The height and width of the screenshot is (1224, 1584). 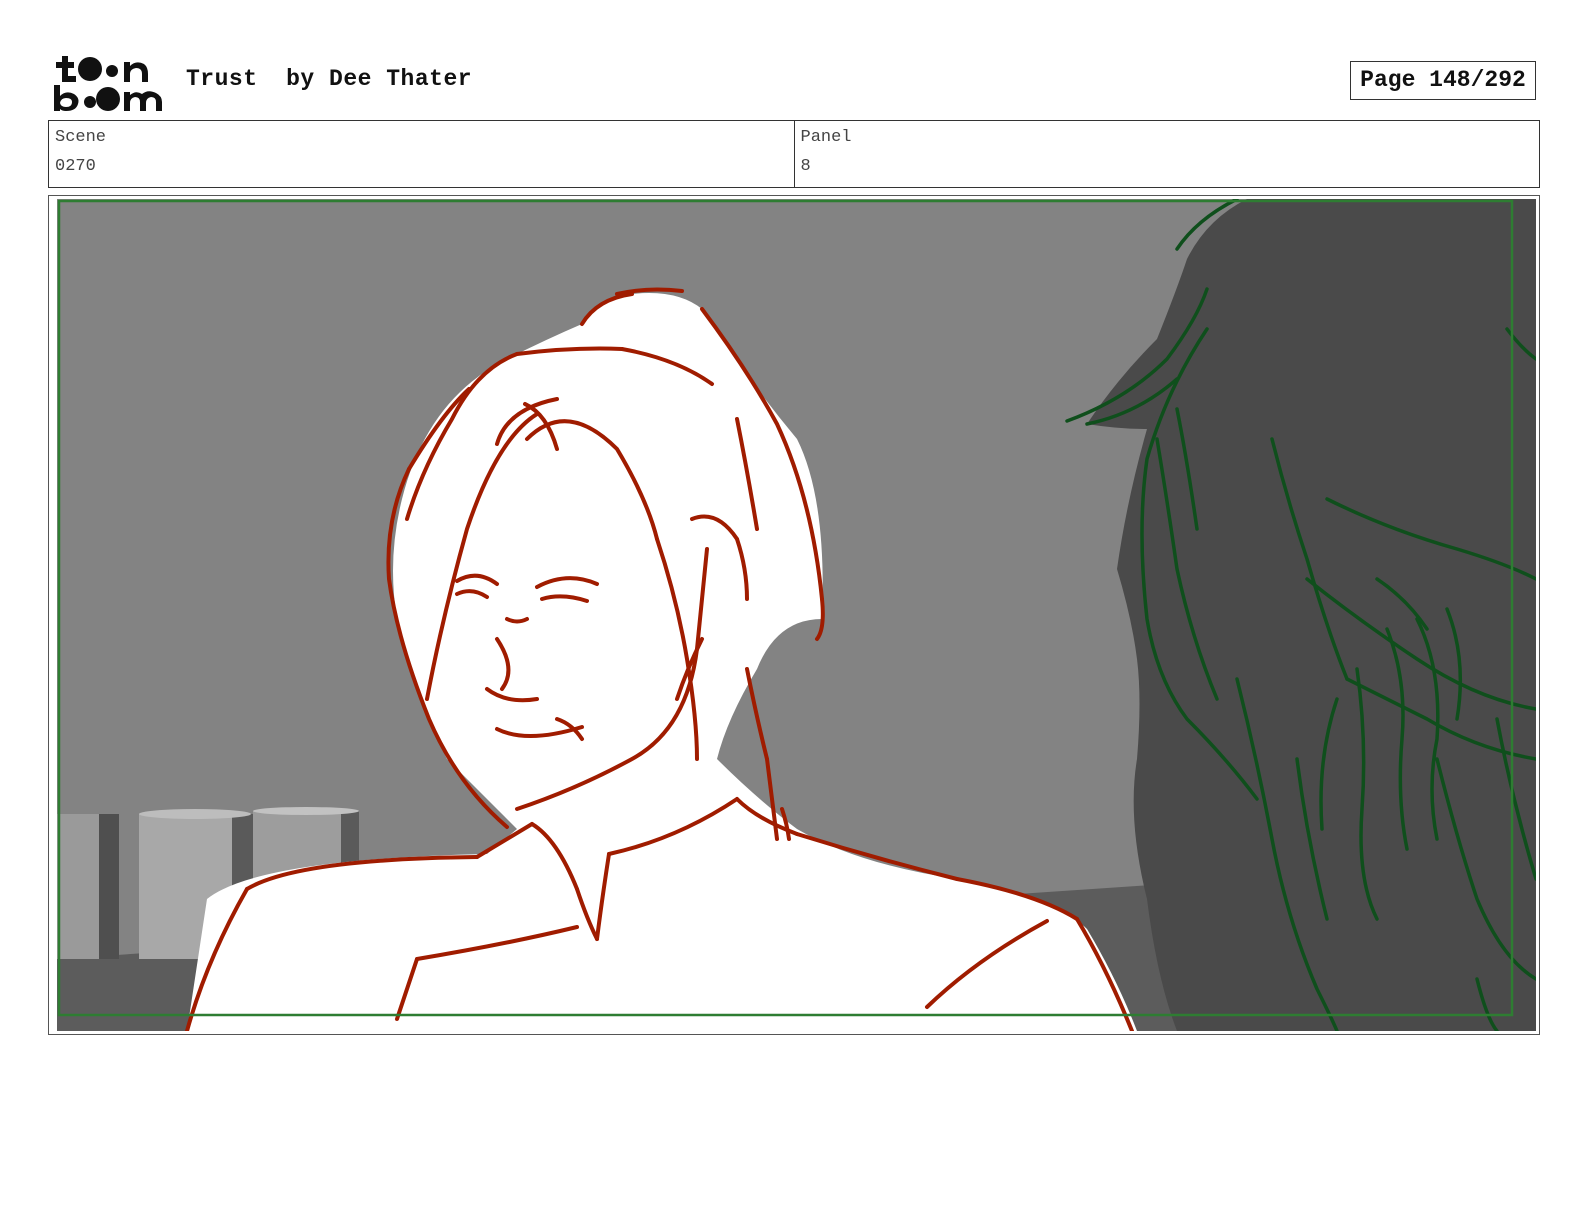 What do you see at coordinates (826, 137) in the screenshot?
I see `panel-label: Panel` at bounding box center [826, 137].